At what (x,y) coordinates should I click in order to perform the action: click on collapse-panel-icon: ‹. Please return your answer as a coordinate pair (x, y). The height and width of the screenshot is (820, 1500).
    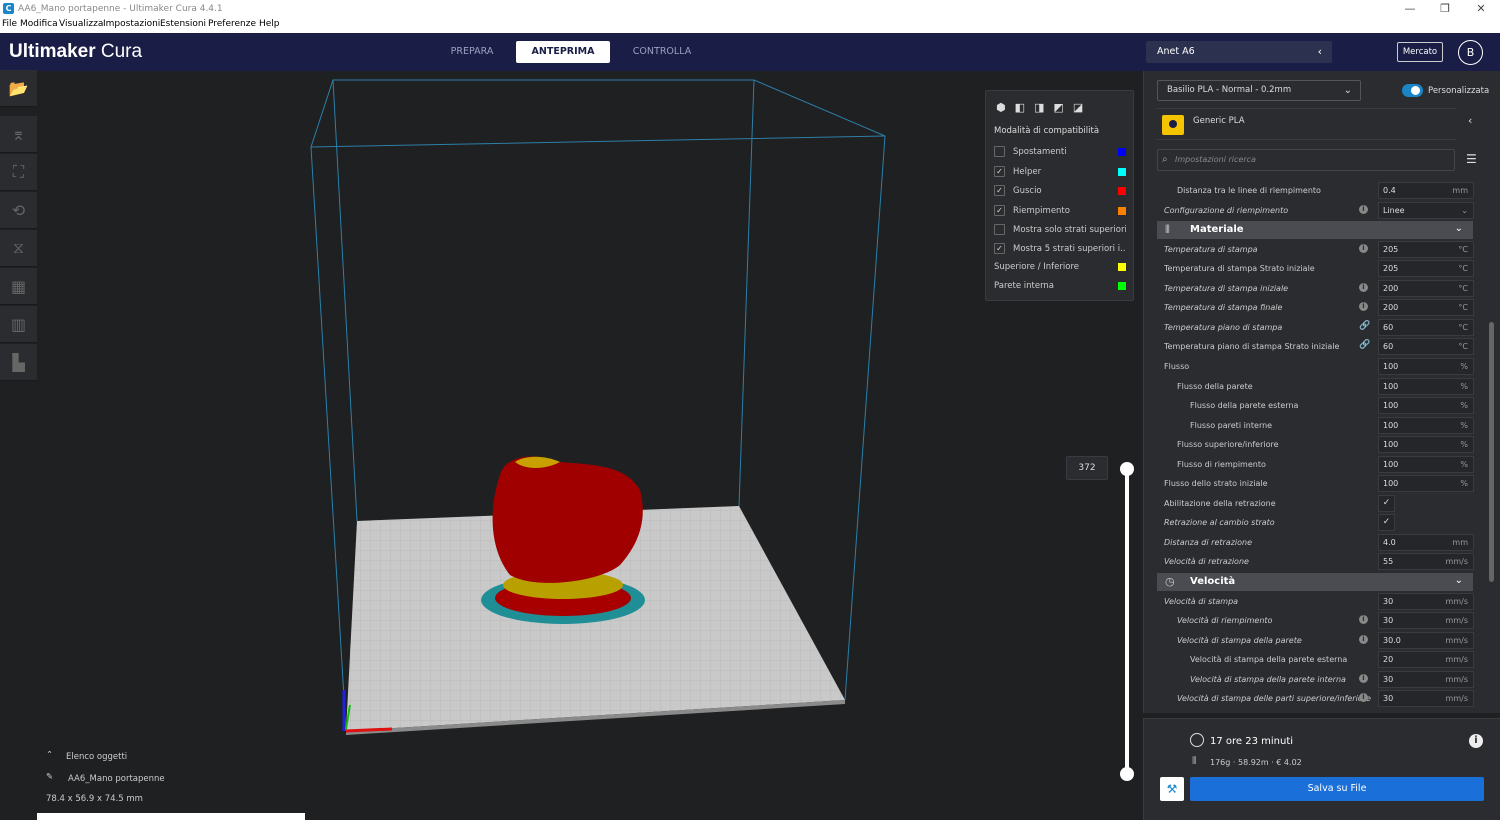
    Looking at the image, I should click on (1470, 120).